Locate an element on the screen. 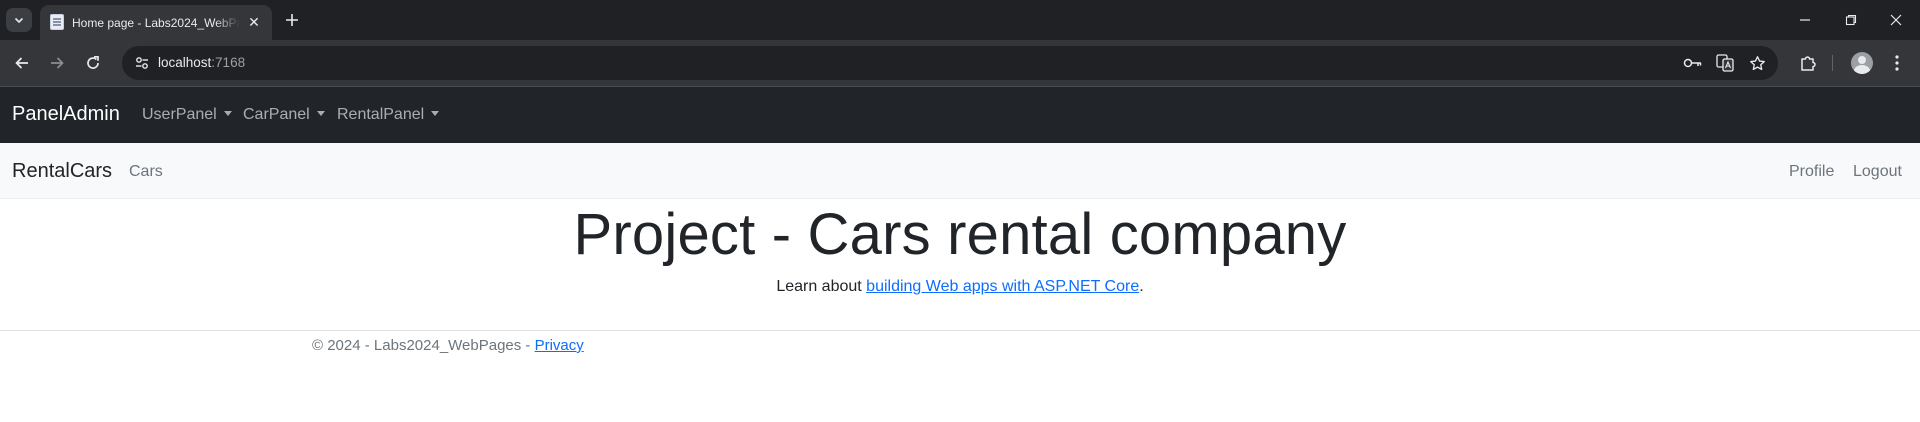 Image resolution: width=1920 pixels, height=422 pixels. browser-menu-button is located at coordinates (1897, 63).